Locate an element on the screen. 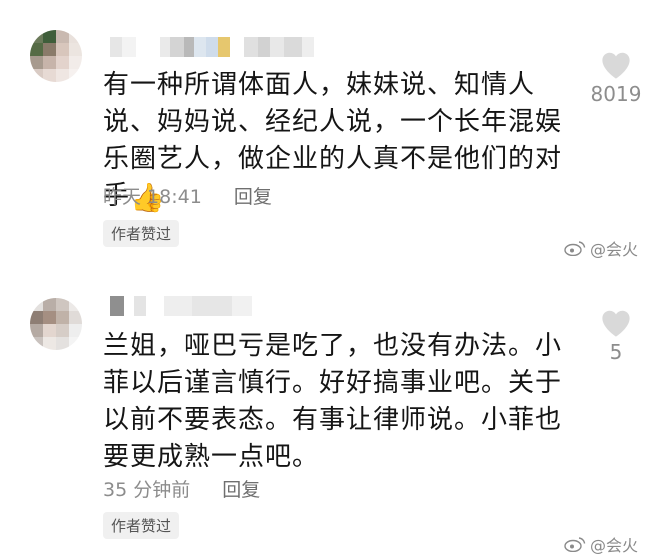 This screenshot has height=556, width=656. like-count: 5 is located at coordinates (616, 352).